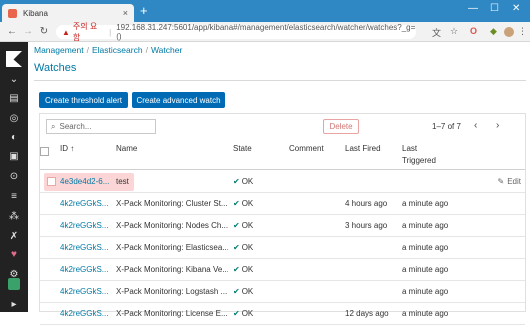 Image resolution: width=530 pixels, height=325 pixels. I want to click on forward-icon: →, so click(28, 31).